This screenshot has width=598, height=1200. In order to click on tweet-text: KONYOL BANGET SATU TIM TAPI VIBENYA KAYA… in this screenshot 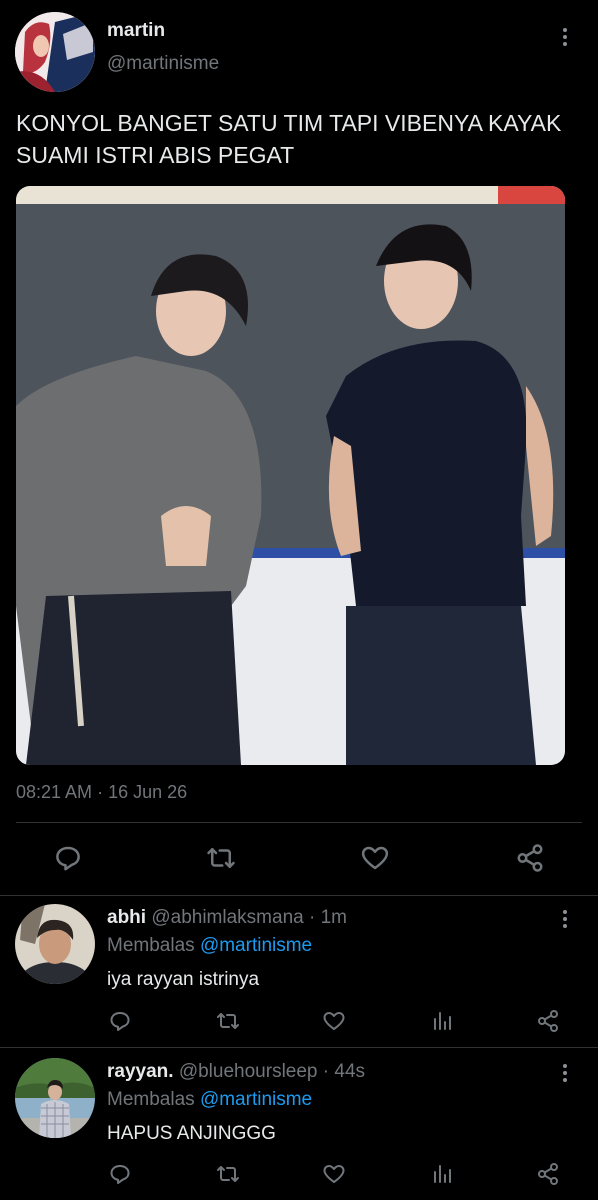, I will do `click(289, 139)`.